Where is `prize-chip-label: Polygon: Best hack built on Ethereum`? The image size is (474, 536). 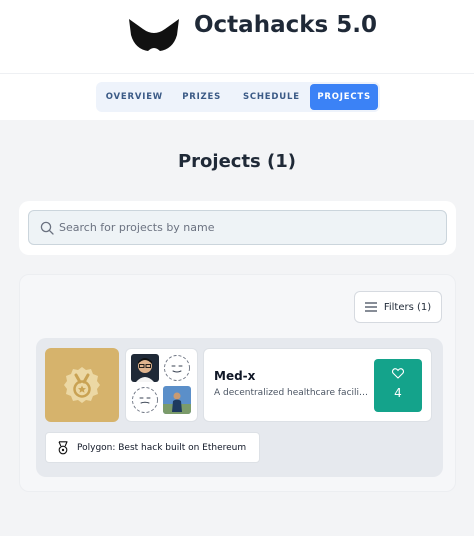
prize-chip-label: Polygon: Best hack built on Ethereum is located at coordinates (162, 447).